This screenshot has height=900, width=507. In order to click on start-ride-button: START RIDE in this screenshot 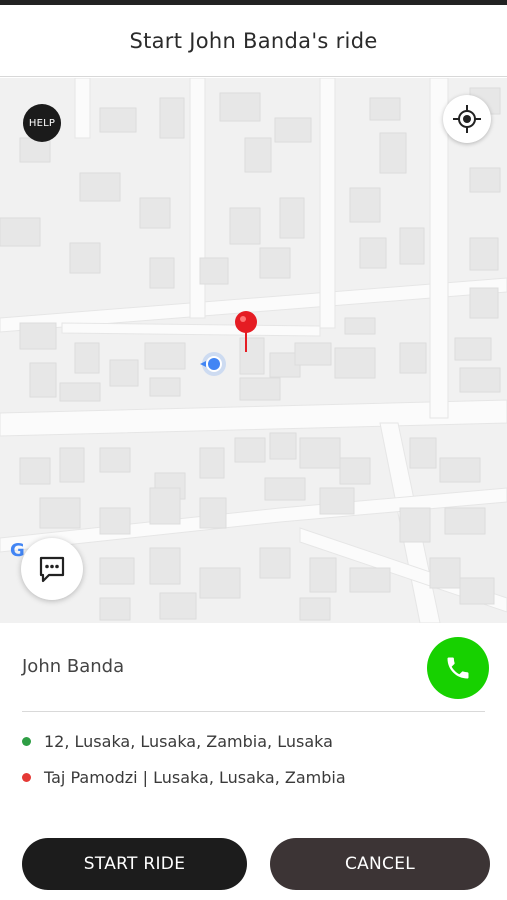, I will do `click(134, 864)`.